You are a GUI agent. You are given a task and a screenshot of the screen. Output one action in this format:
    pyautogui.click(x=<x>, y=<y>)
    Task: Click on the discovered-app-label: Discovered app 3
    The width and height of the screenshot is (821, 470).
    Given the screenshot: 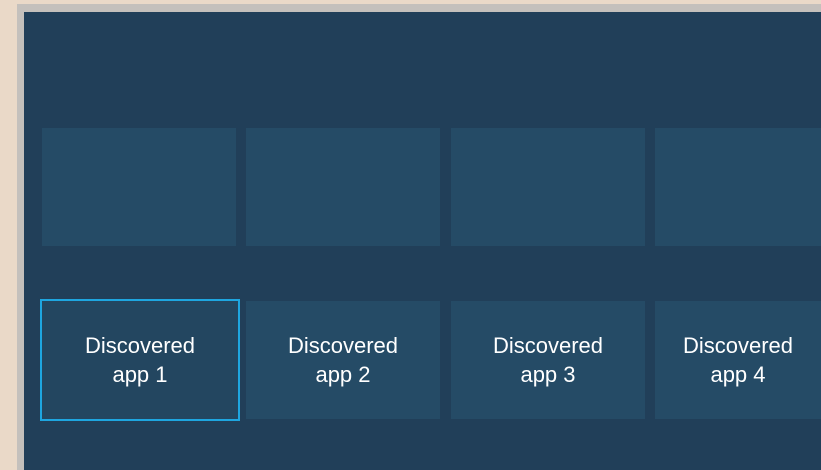 What is the action you would take?
    pyautogui.click(x=548, y=360)
    